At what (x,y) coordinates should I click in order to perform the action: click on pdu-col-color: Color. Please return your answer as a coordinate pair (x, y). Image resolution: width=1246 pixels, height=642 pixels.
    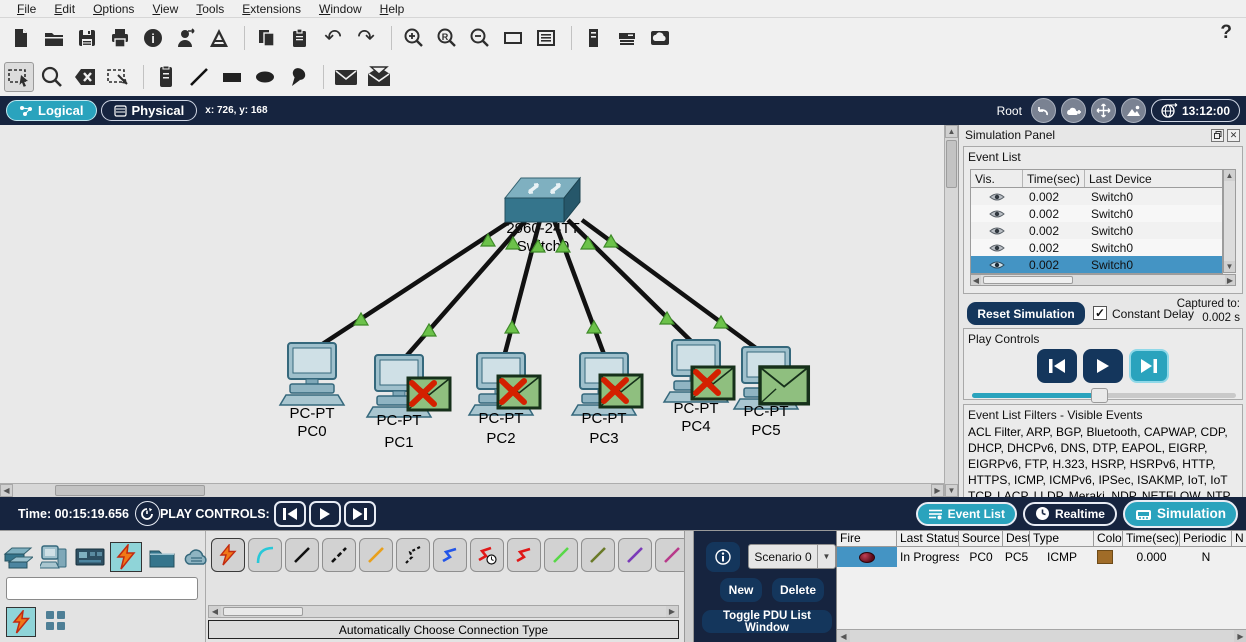
    Looking at the image, I should click on (1108, 538).